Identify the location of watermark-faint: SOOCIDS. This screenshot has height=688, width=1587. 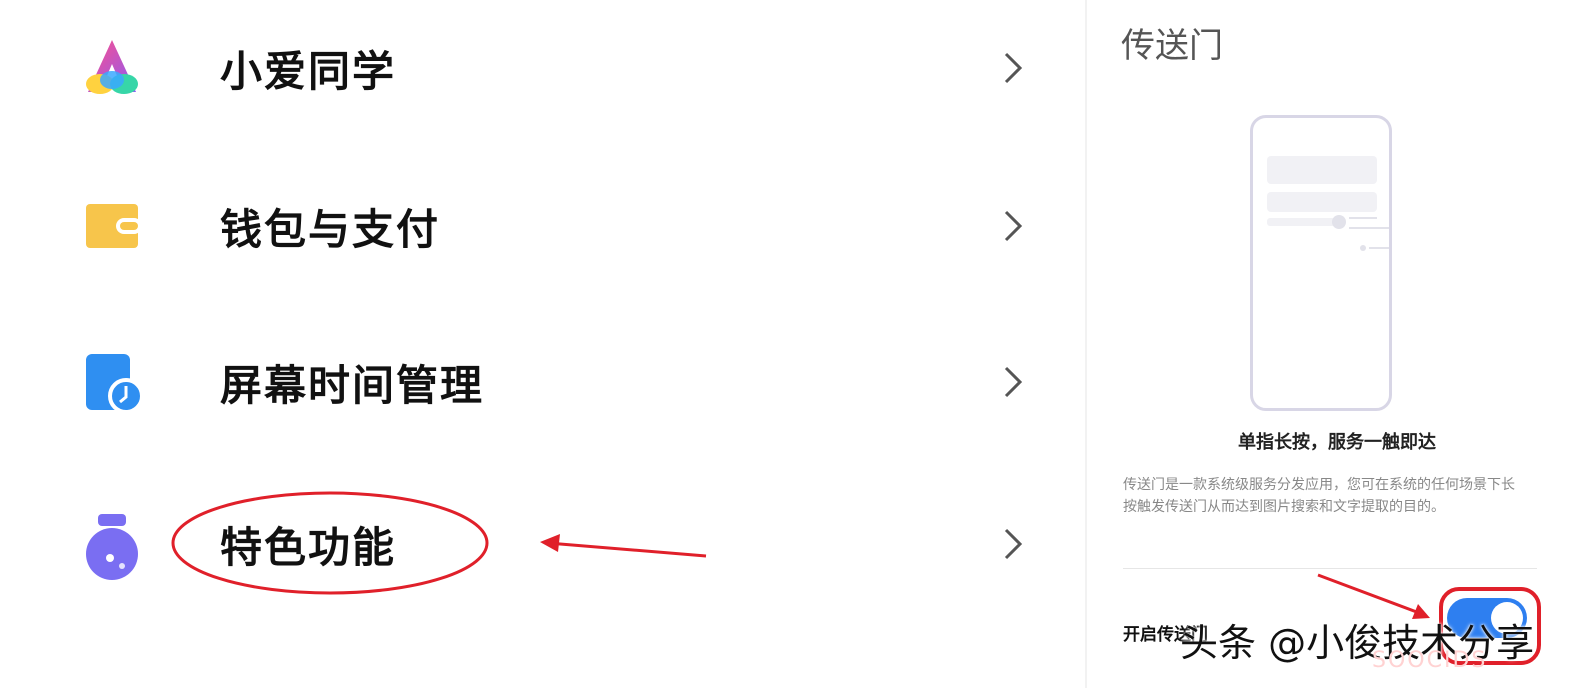
(1430, 660).